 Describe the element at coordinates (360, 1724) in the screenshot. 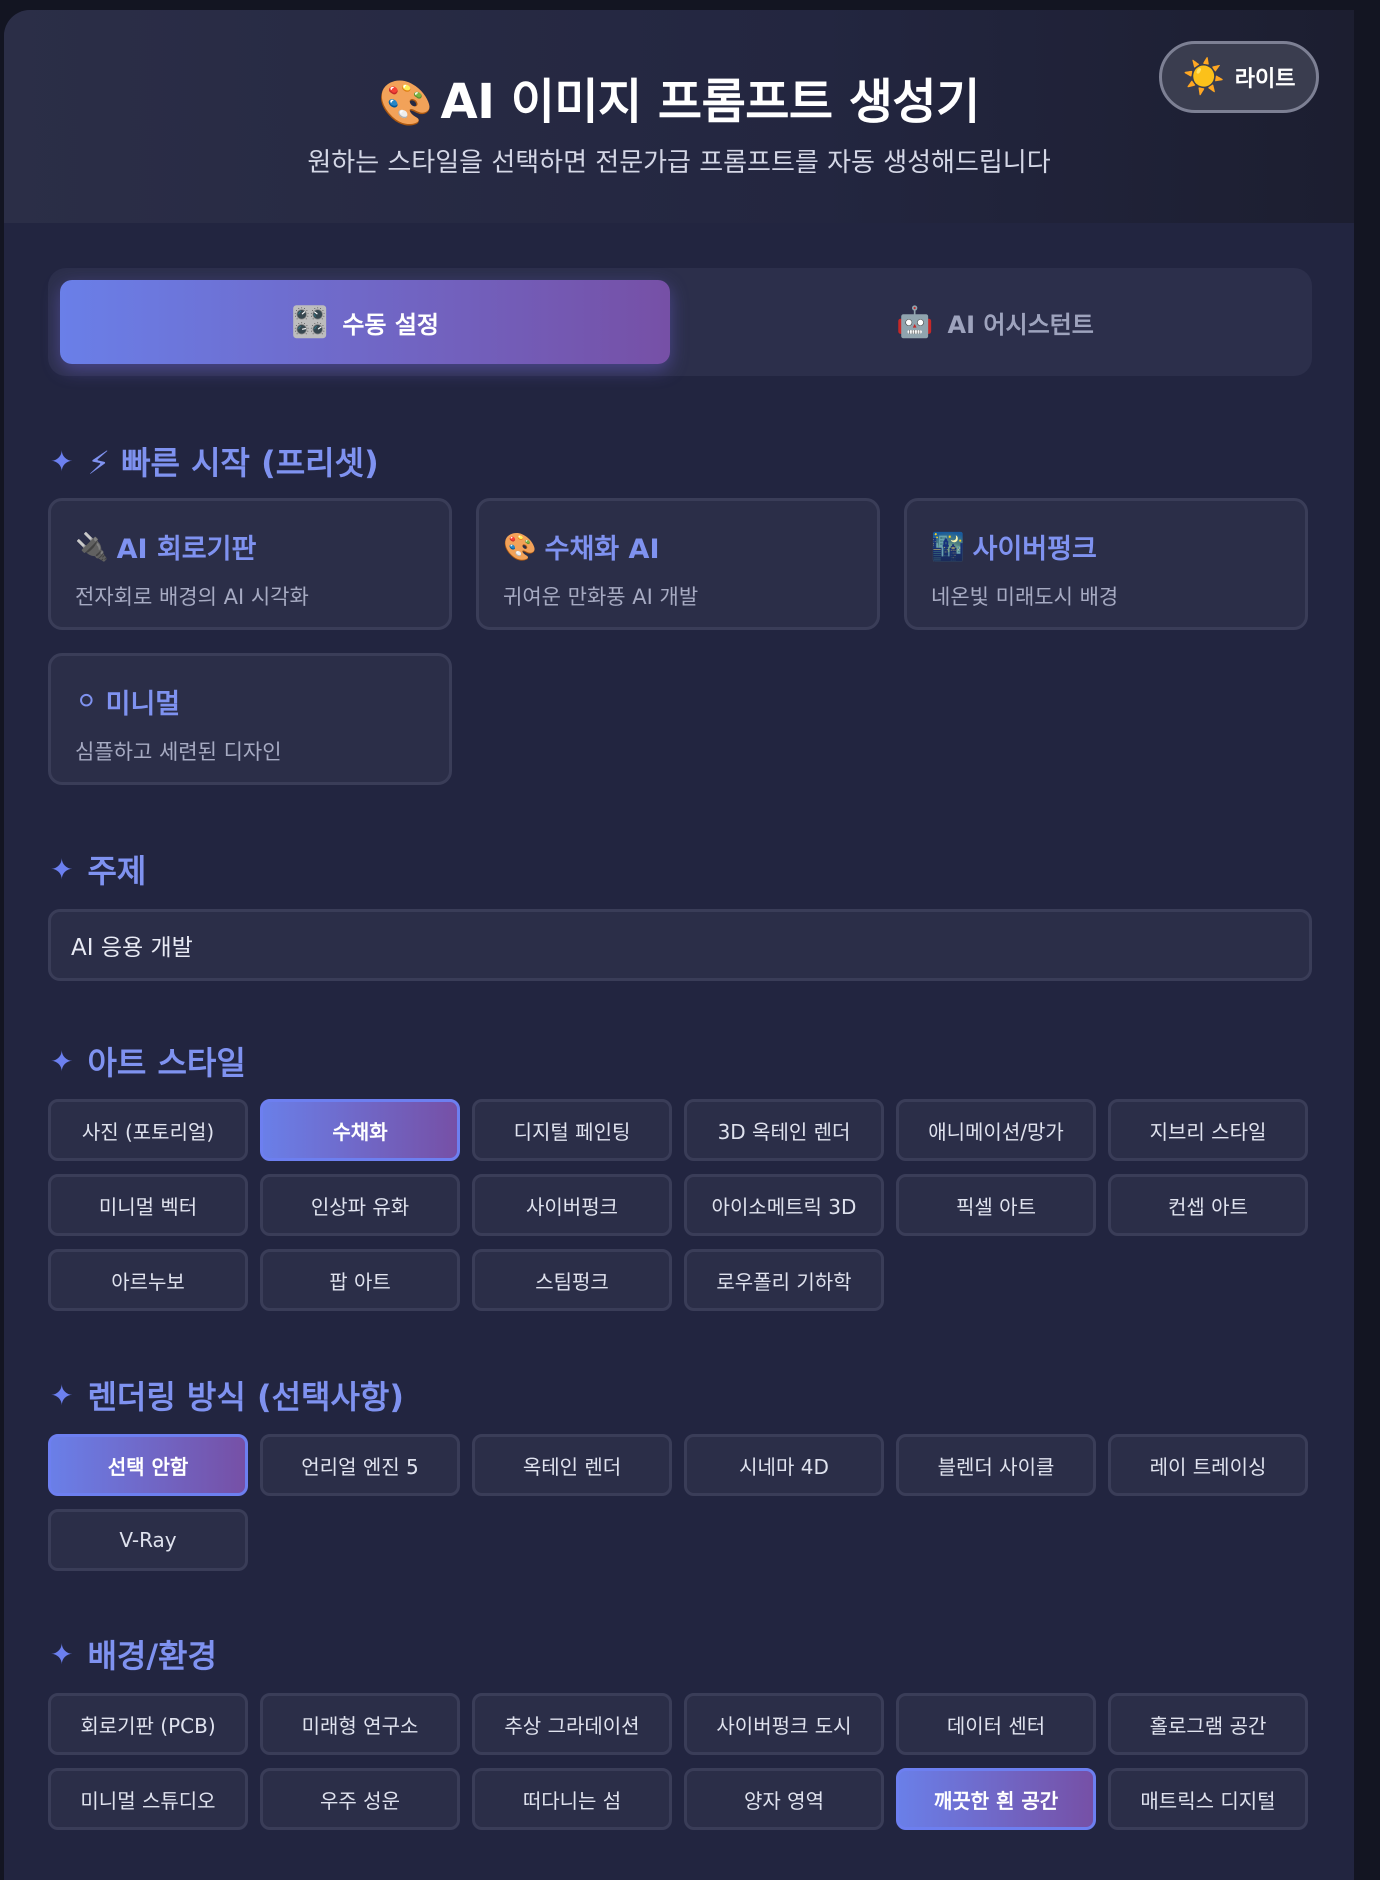

I see `background-option-chip: 미래형 연구소` at that location.